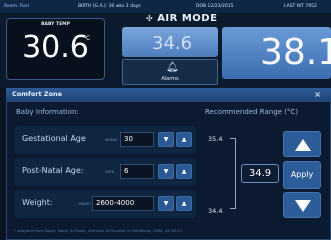 Image resolution: width=331 pixels, height=240 pixels. I want to click on gestational-age-increment-button: ▲, so click(184, 139).